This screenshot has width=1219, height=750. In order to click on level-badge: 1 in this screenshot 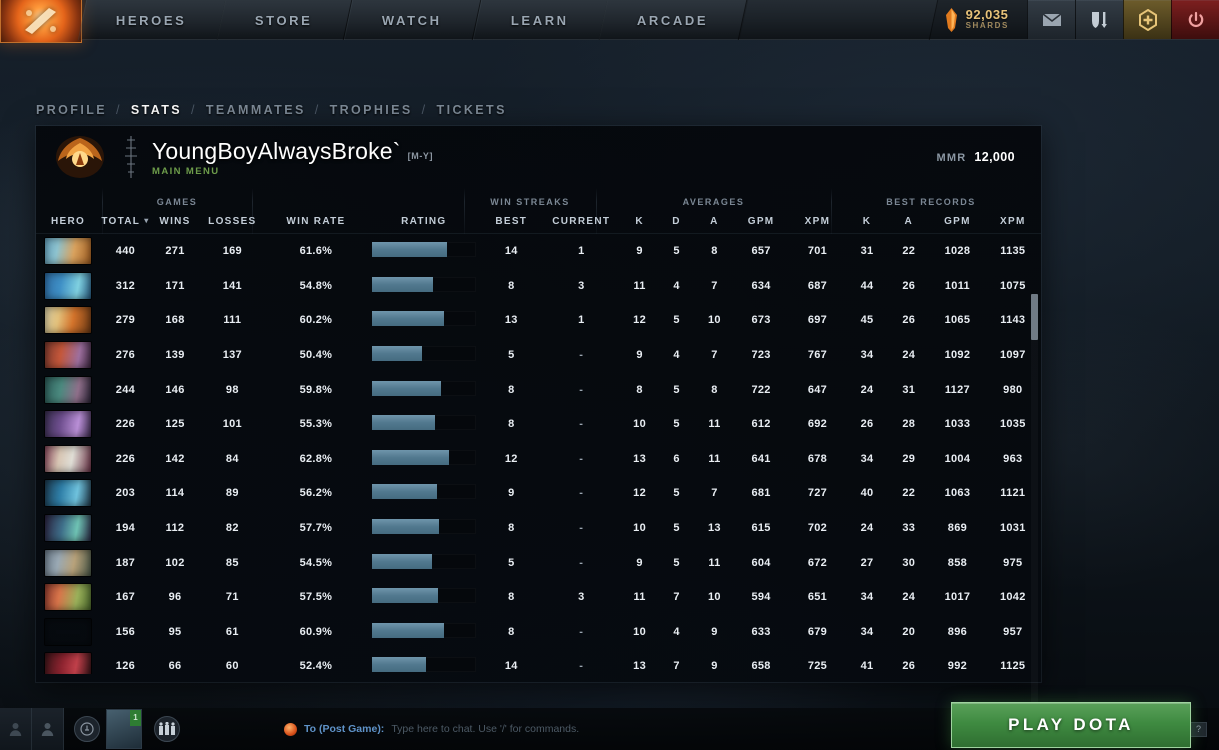, I will do `click(135, 718)`.